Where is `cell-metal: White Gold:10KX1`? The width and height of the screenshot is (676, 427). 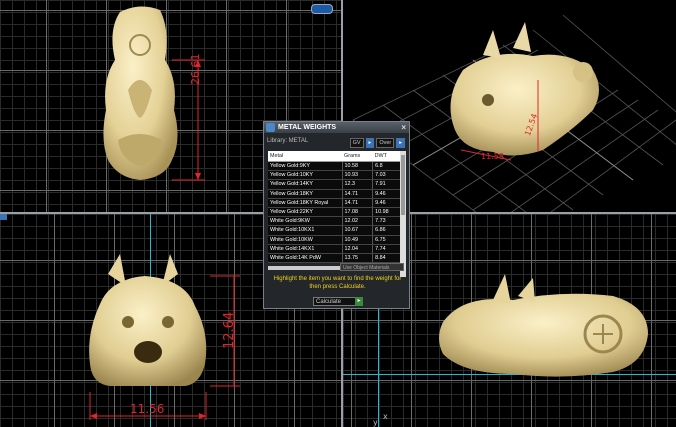 cell-metal: White Gold:10KX1 is located at coordinates (305, 230).